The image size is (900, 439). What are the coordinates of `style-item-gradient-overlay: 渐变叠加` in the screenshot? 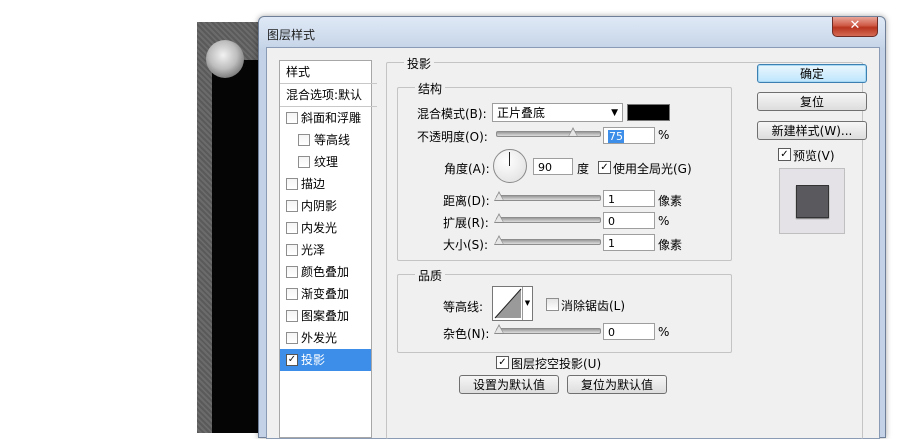 It's located at (325, 294).